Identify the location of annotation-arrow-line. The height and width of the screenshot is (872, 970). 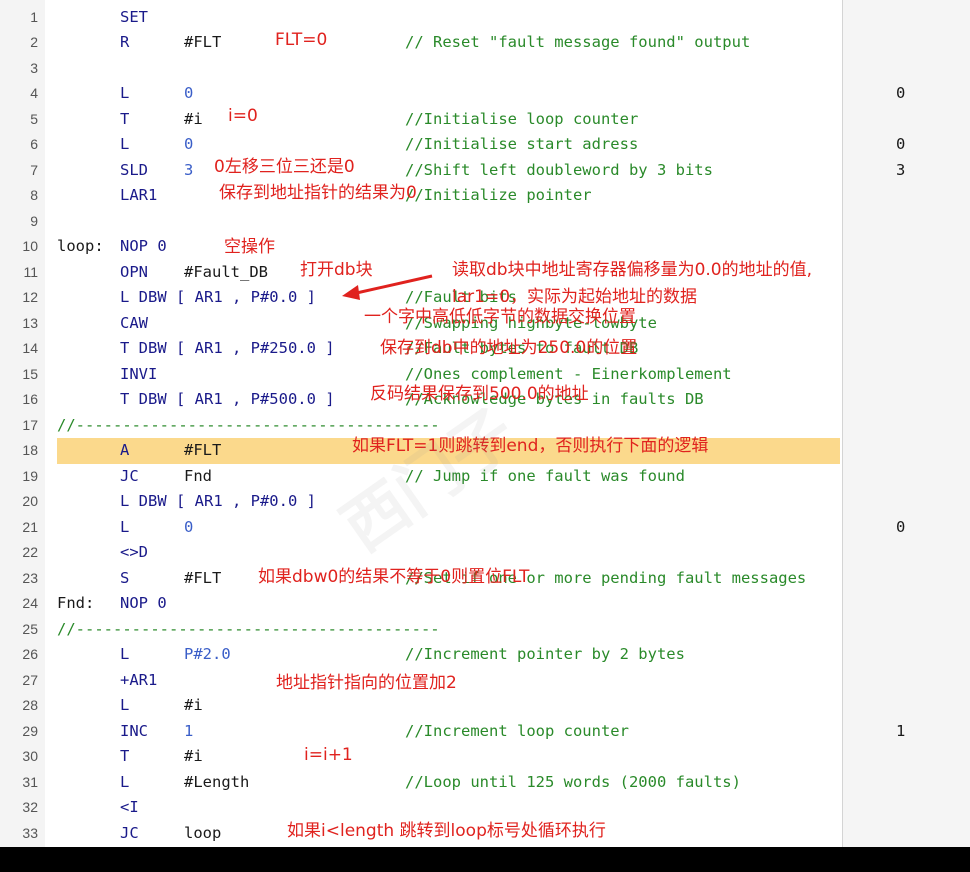
(392, 285).